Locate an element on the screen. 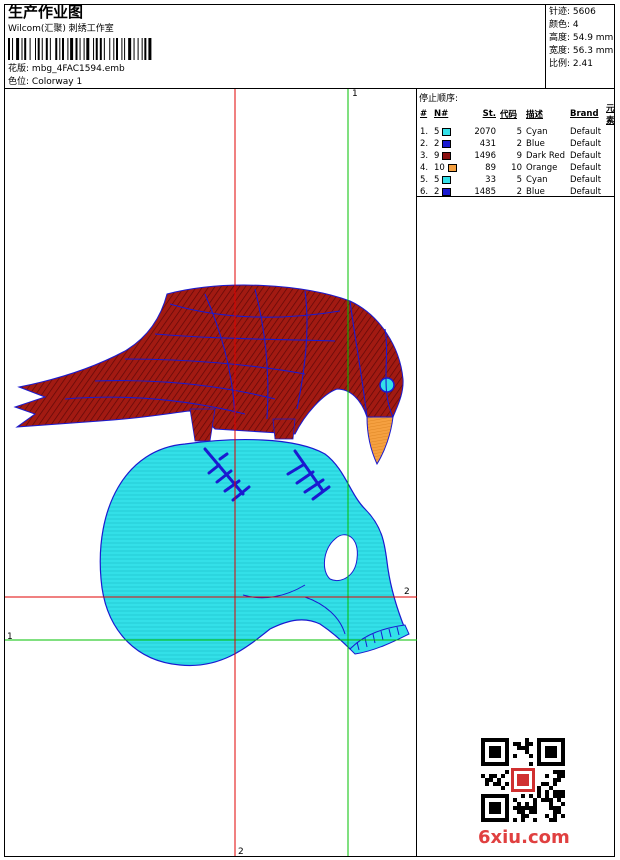 The width and height of the screenshot is (620, 860). red-horizontal-axis-label: 2 is located at coordinates (407, 592).